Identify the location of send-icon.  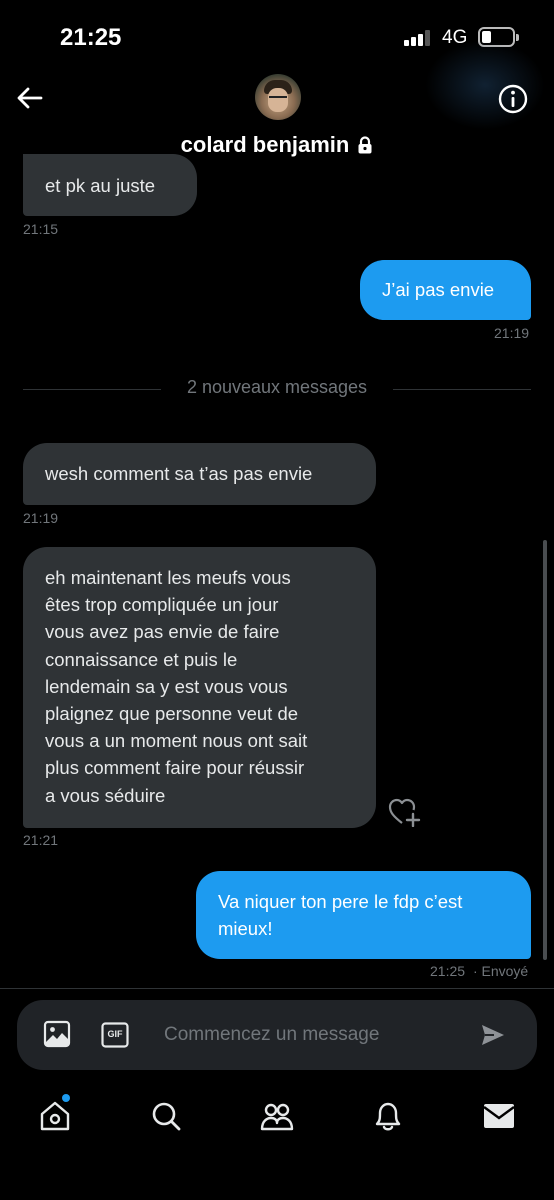
(493, 1035).